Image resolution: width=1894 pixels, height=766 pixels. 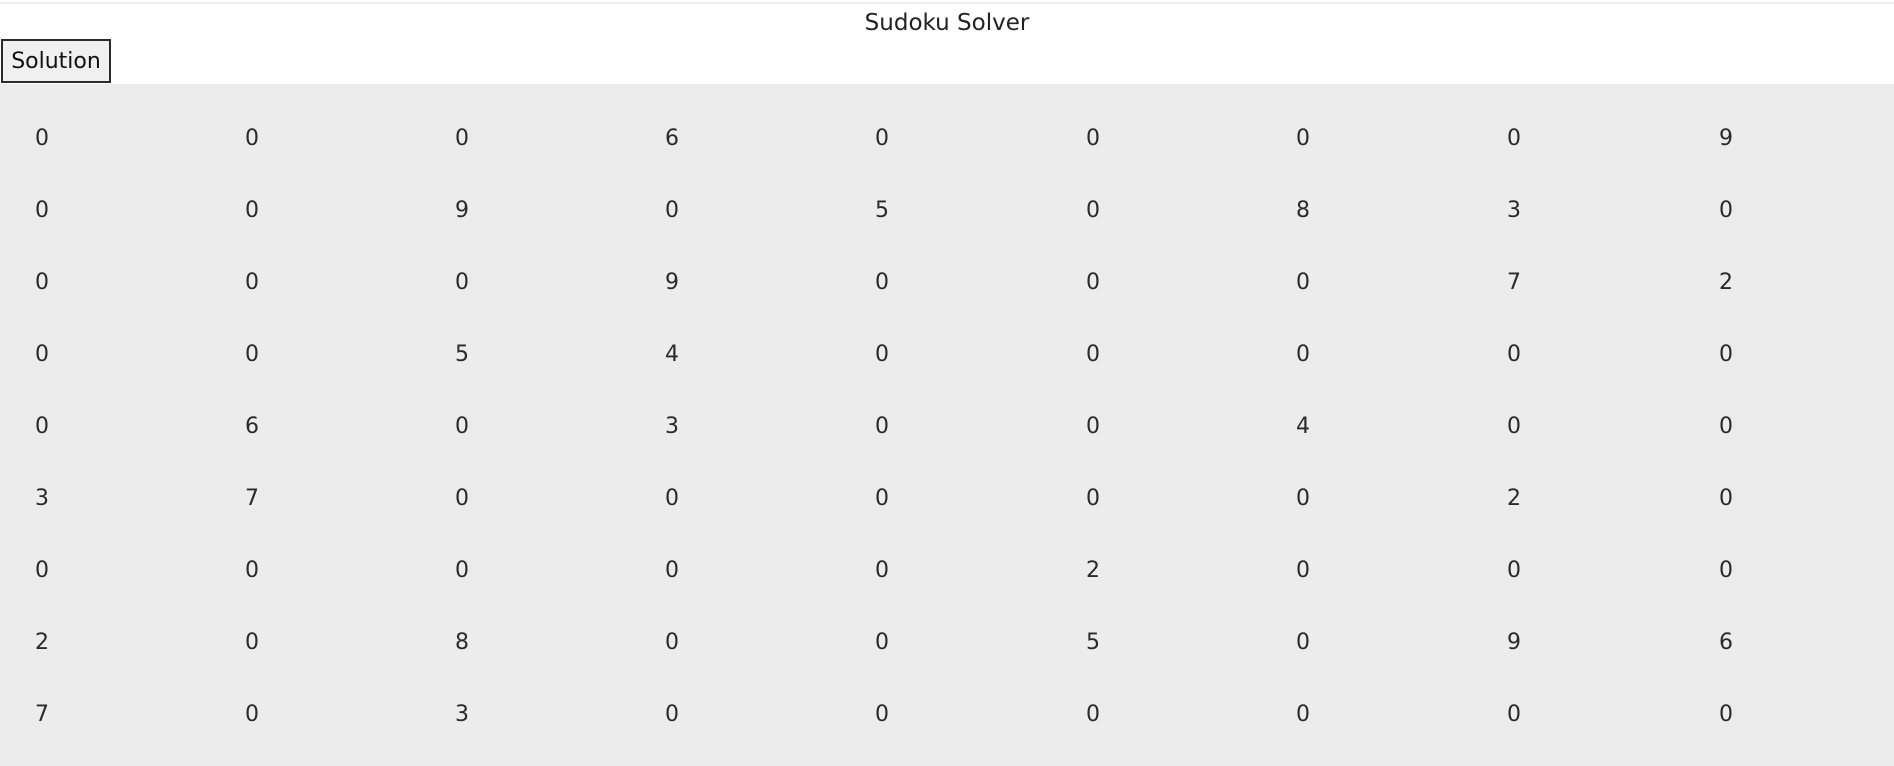 I want to click on board-cell-r2-c5: 5, so click(x=882, y=210).